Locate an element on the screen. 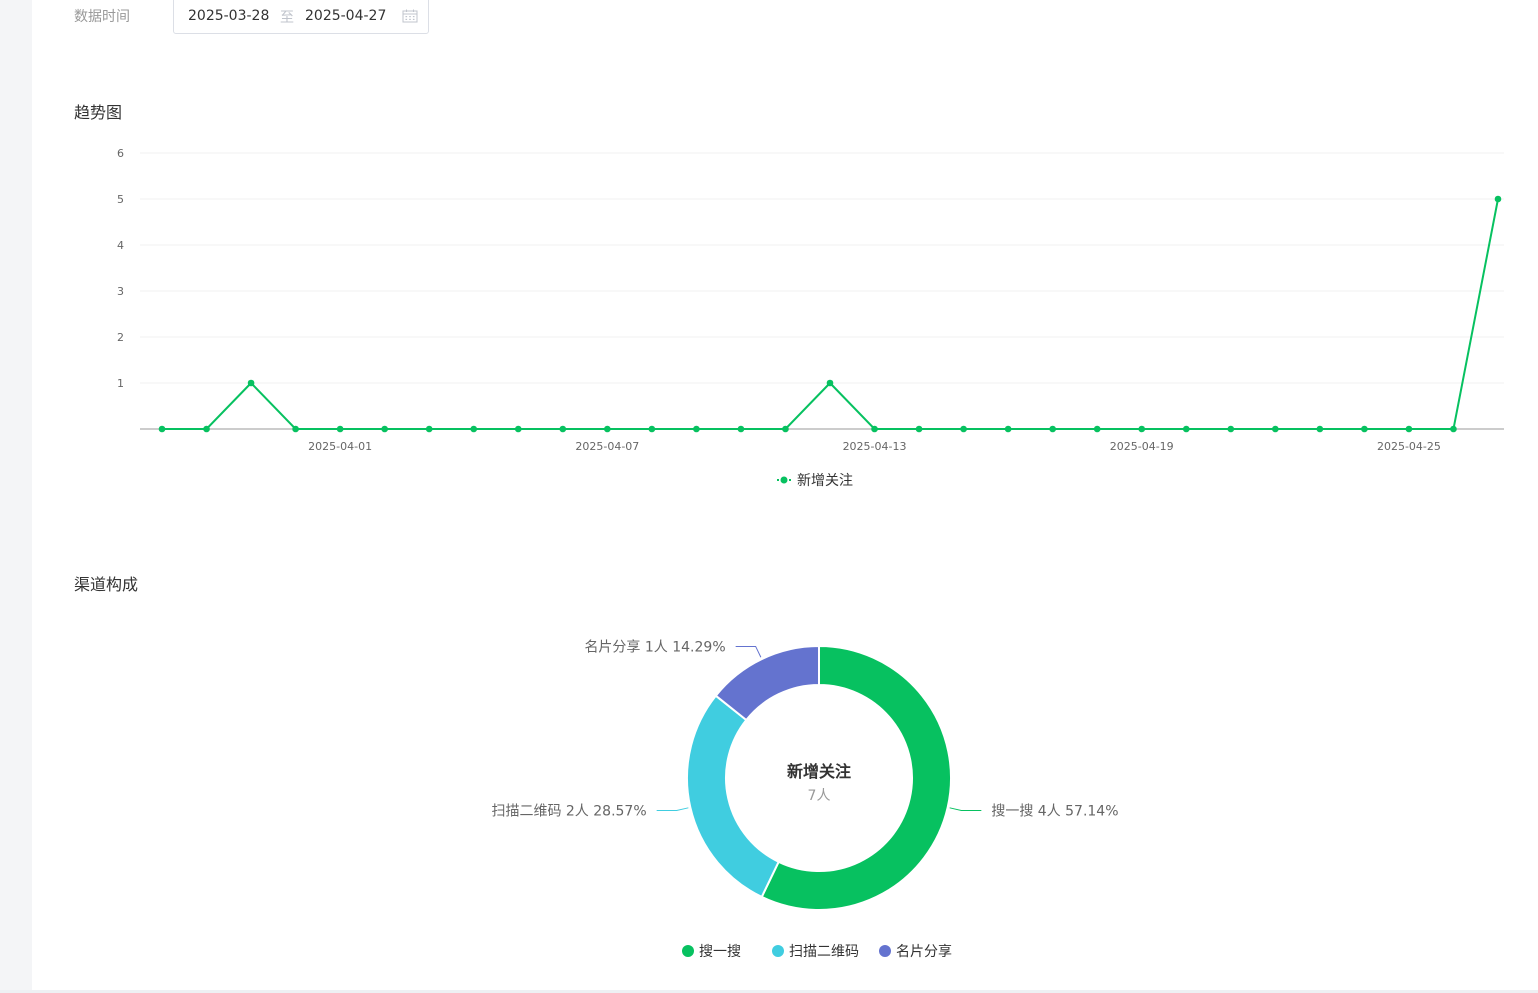 This screenshot has width=1538, height=993. pie-legend-item: 搜一搜 is located at coordinates (711, 952).